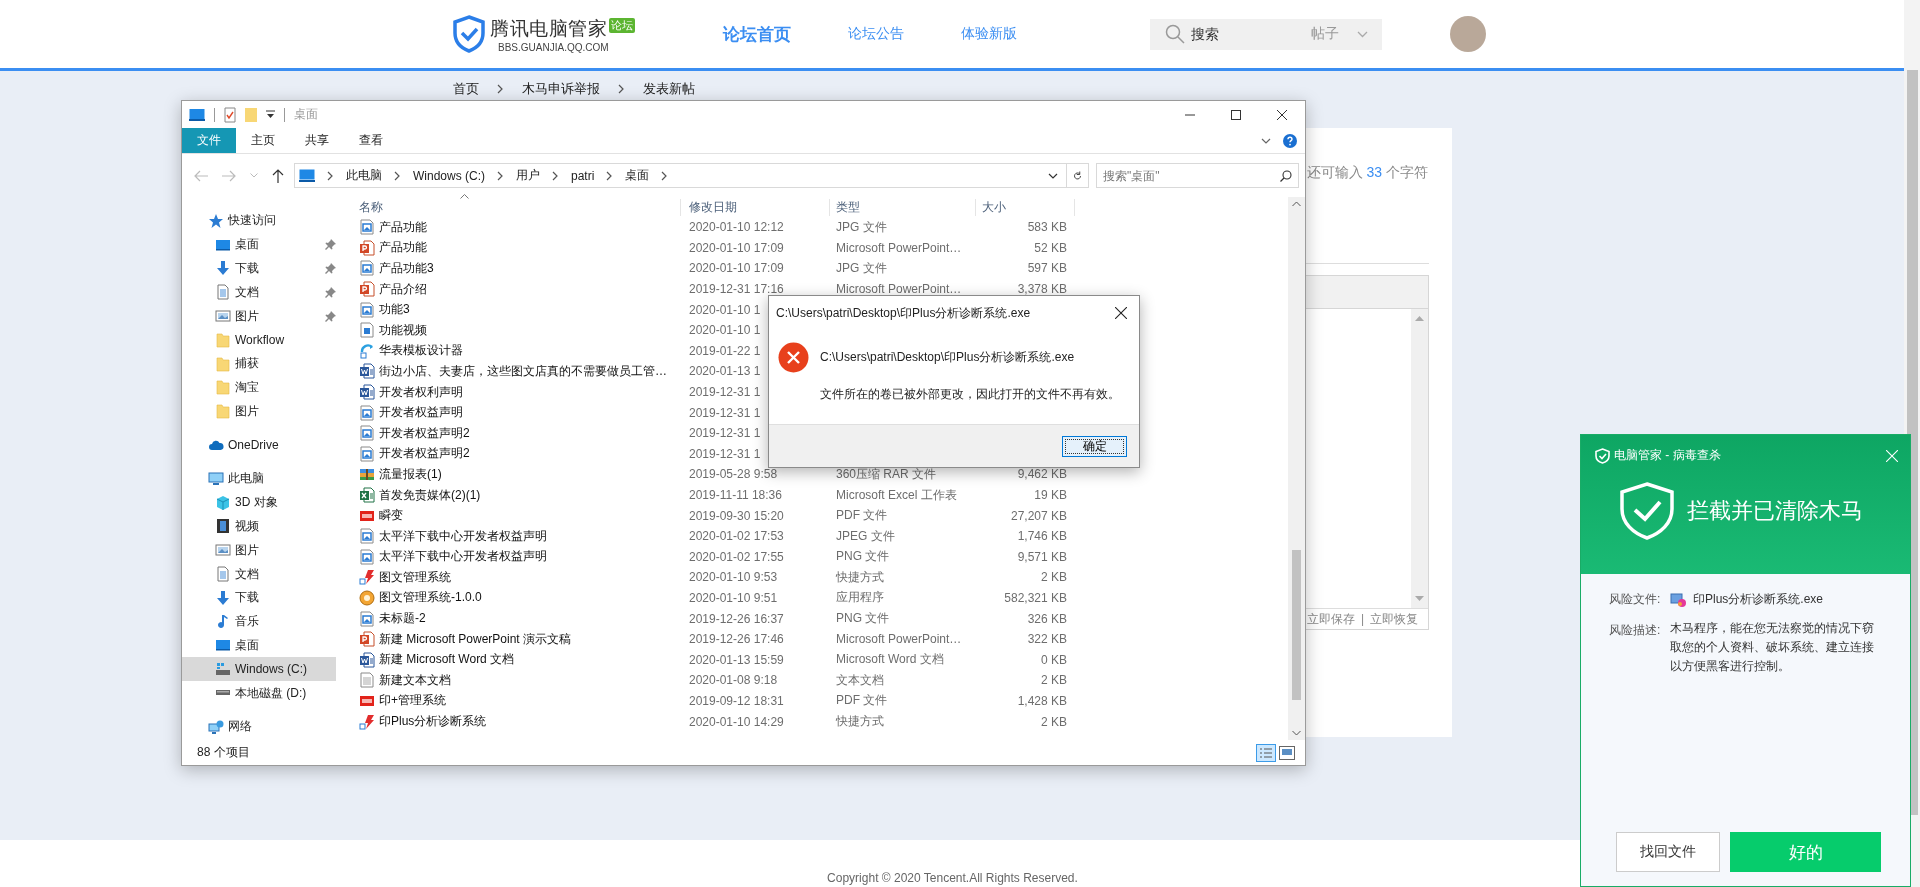 The image size is (1920, 887). What do you see at coordinates (367, 268) in the screenshot?
I see `image-file-icon` at bounding box center [367, 268].